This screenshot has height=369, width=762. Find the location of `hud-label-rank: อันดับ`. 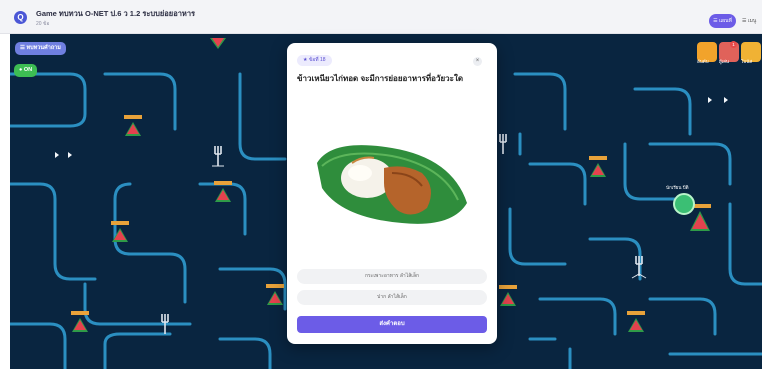

hud-label-rank: อันดับ is located at coordinates (703, 61).